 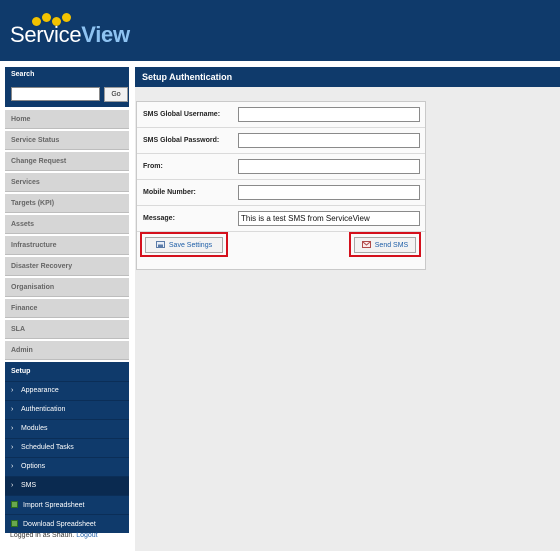 What do you see at coordinates (46, 34) in the screenshot?
I see `logo-main-text: Service` at bounding box center [46, 34].